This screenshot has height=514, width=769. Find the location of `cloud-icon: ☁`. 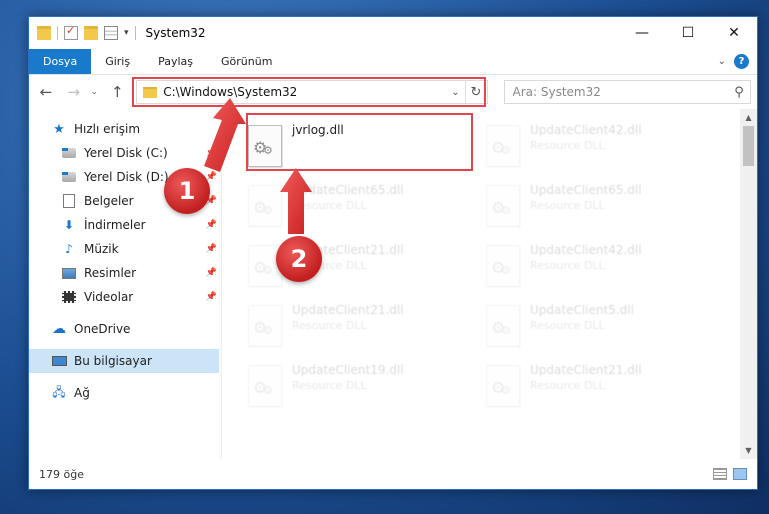

cloud-icon: ☁ is located at coordinates (59, 329).